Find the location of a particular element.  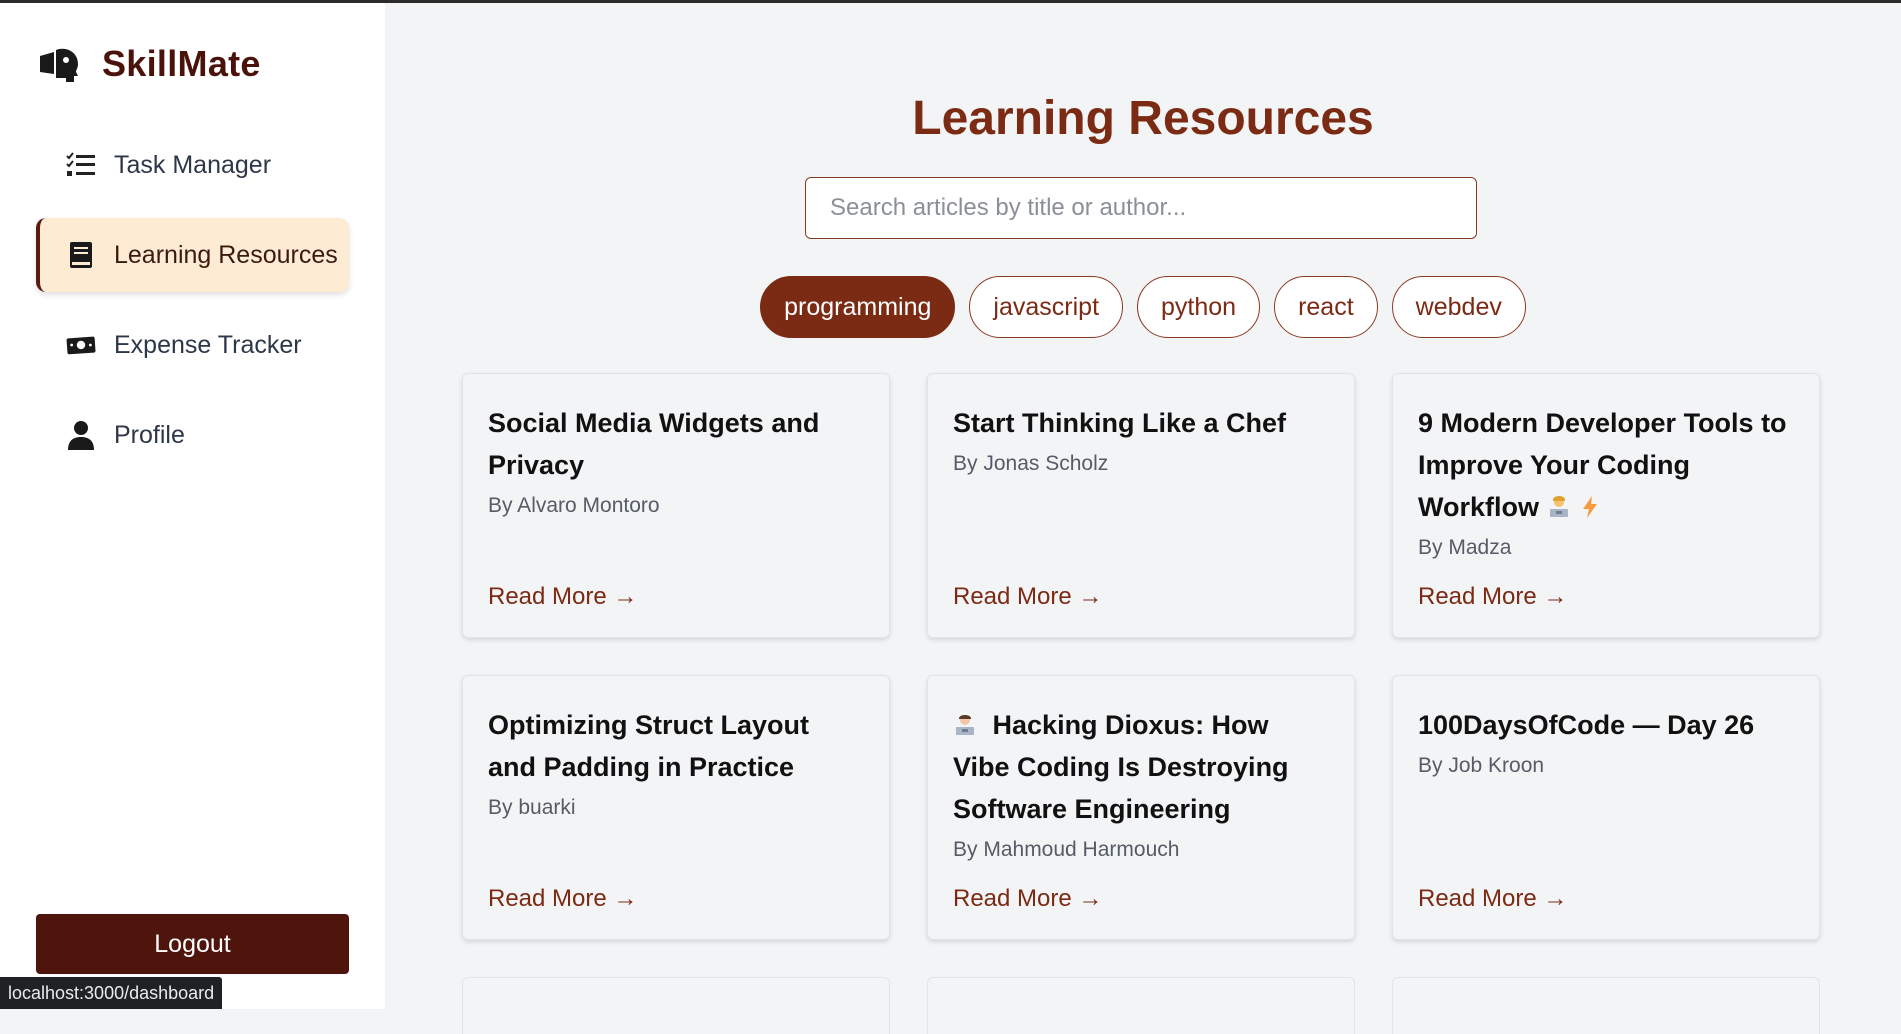

article-author: By Job Kroon is located at coordinates (1481, 765).